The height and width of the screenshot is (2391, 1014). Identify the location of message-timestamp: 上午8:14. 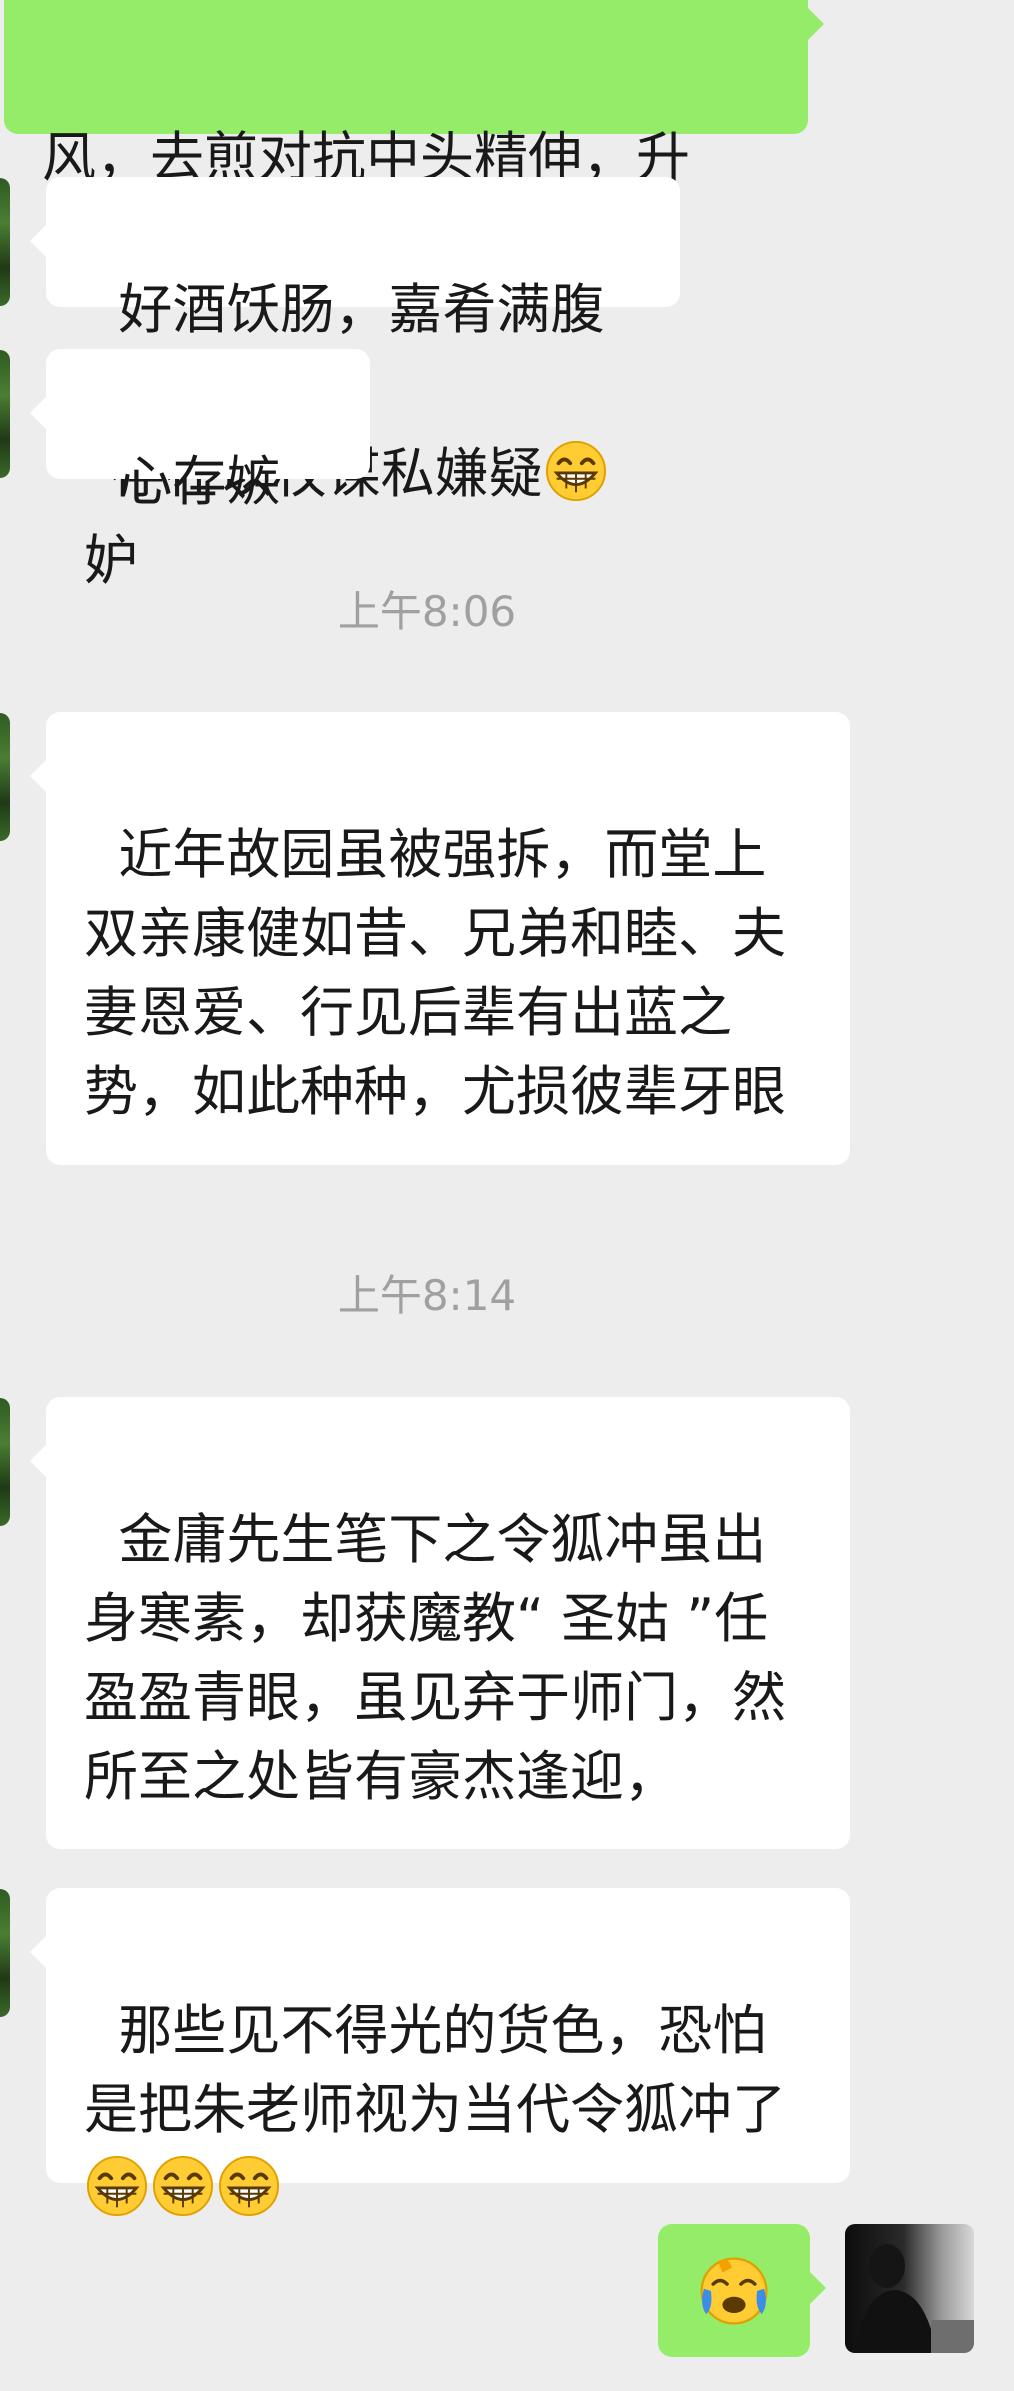
(427, 1295).